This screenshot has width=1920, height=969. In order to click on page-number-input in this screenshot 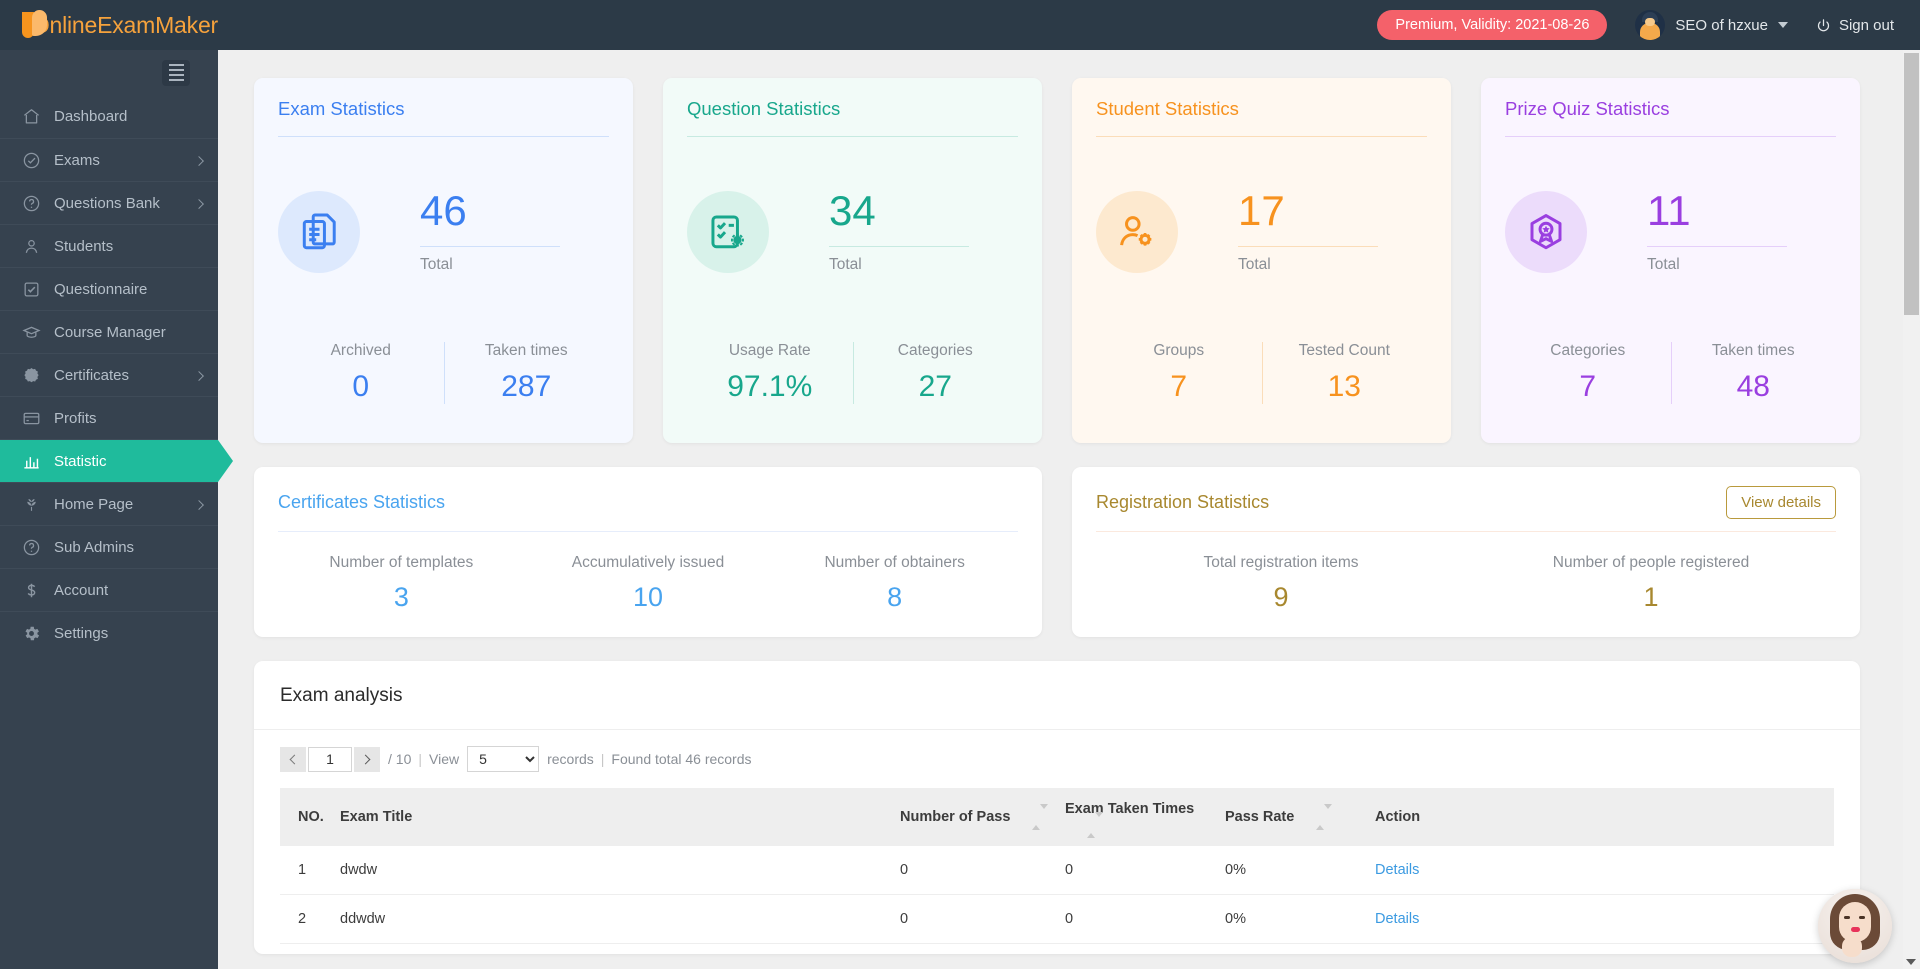, I will do `click(330, 759)`.